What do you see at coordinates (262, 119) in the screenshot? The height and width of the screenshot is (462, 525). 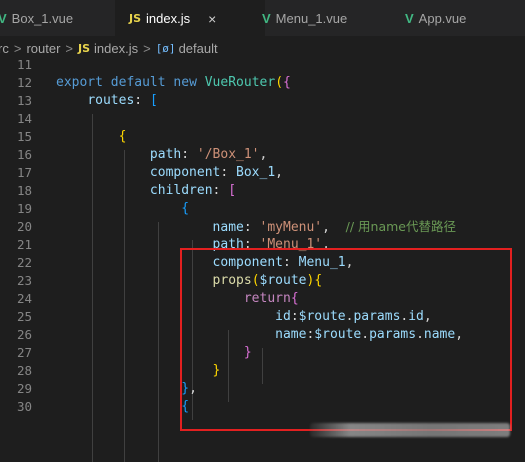 I see `code-line: 14` at bounding box center [262, 119].